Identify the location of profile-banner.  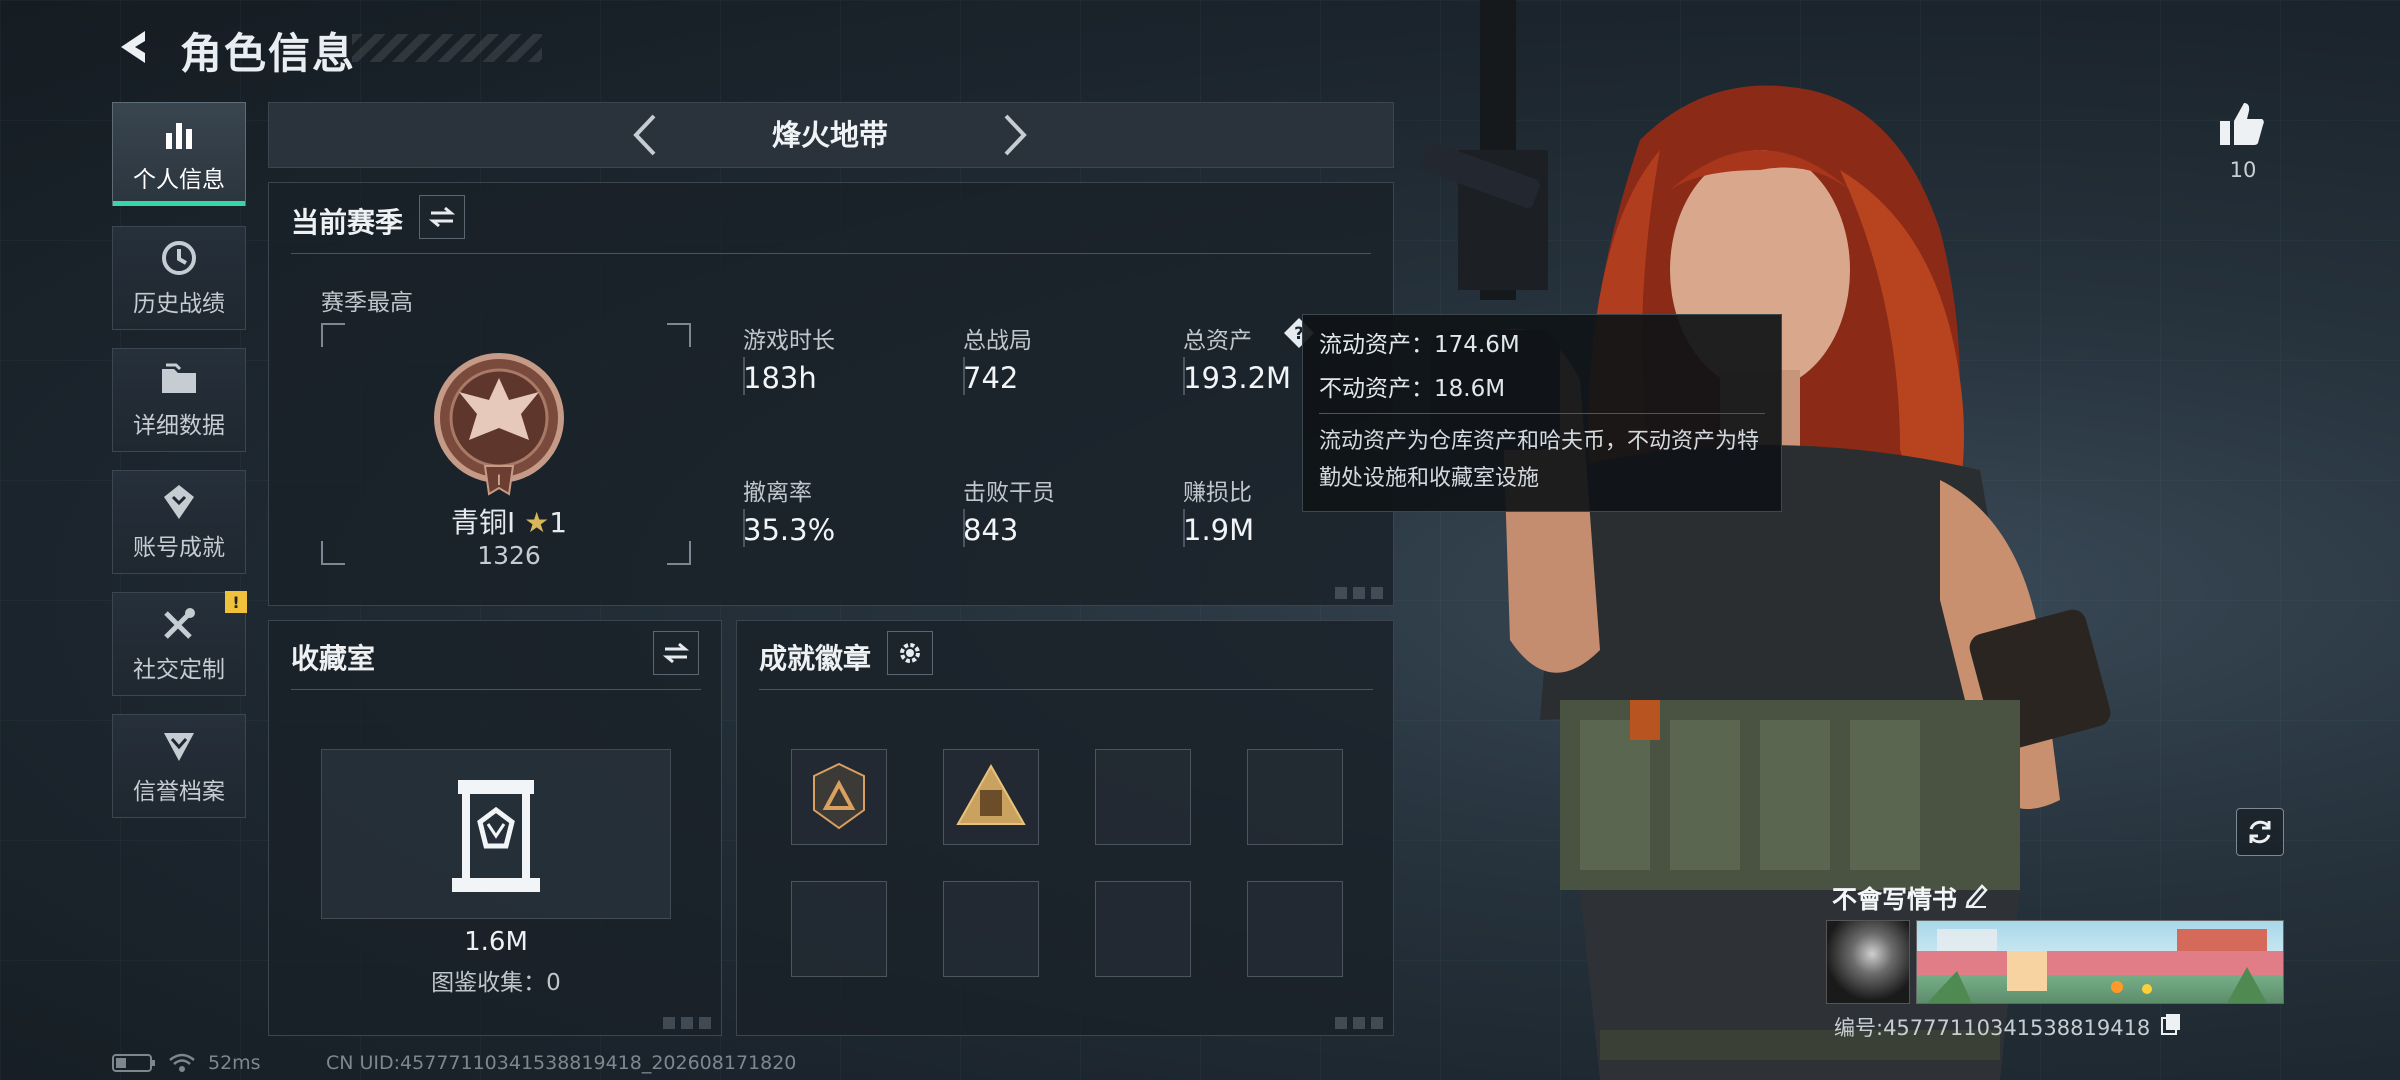
(2100, 962).